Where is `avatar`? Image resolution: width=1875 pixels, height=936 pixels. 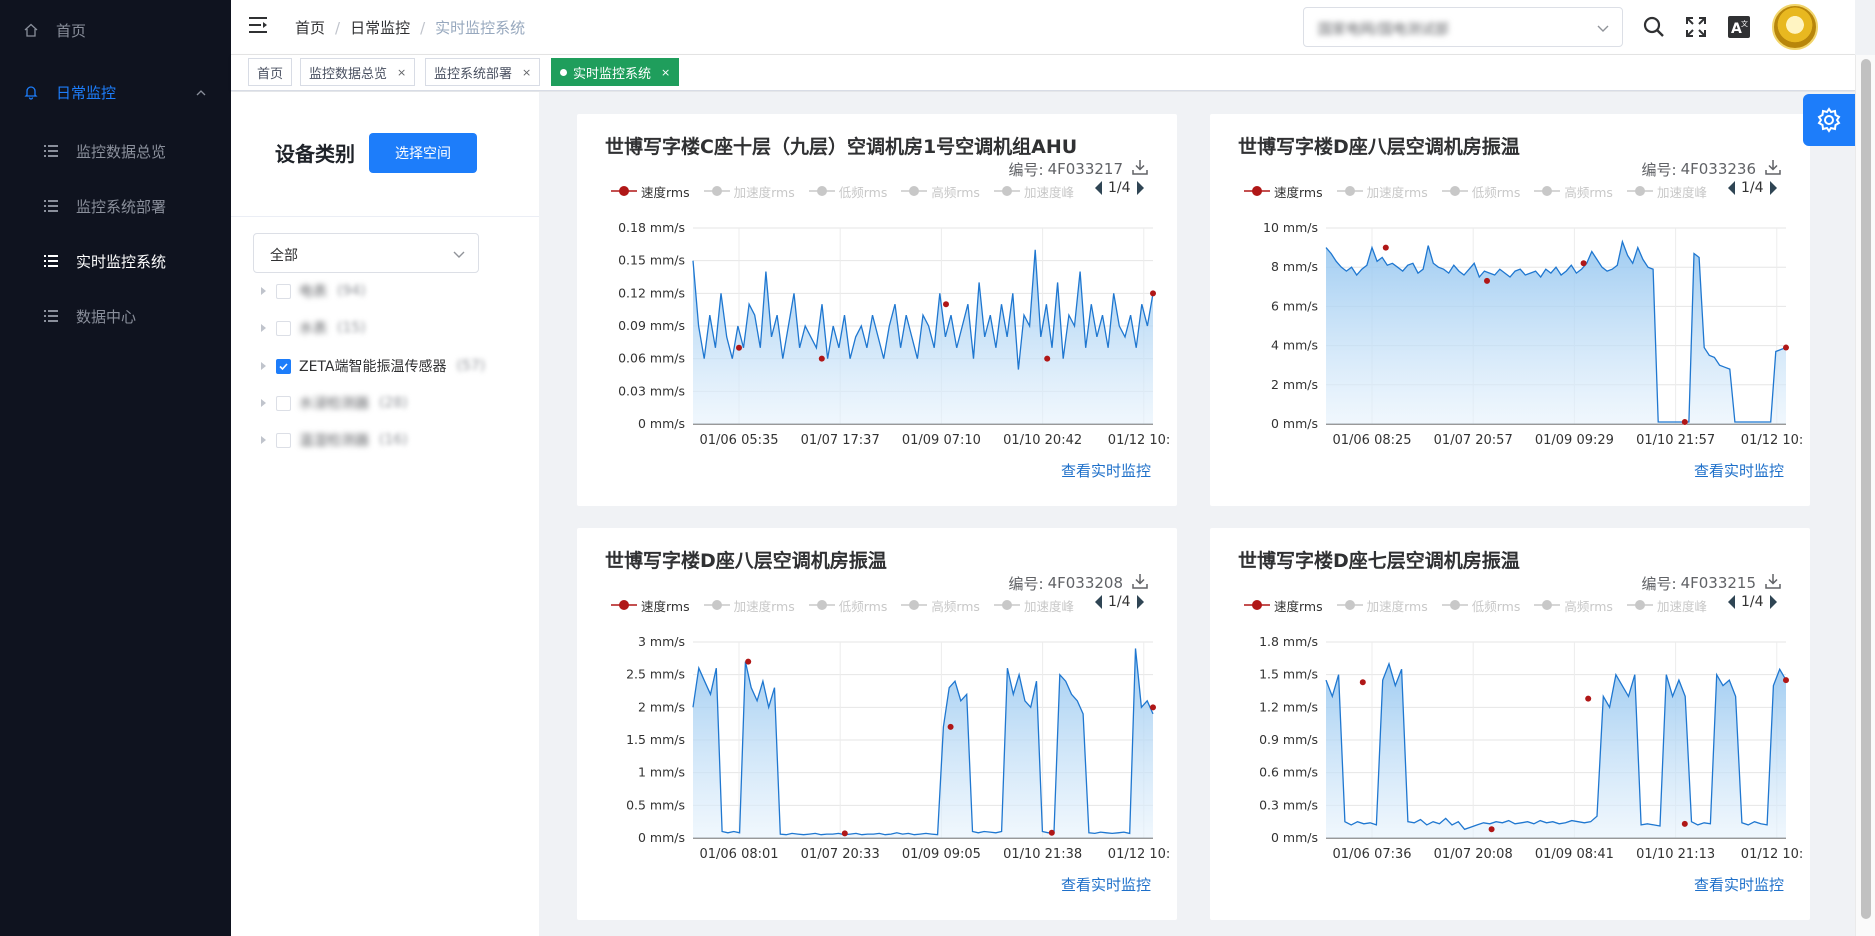
avatar is located at coordinates (1795, 27).